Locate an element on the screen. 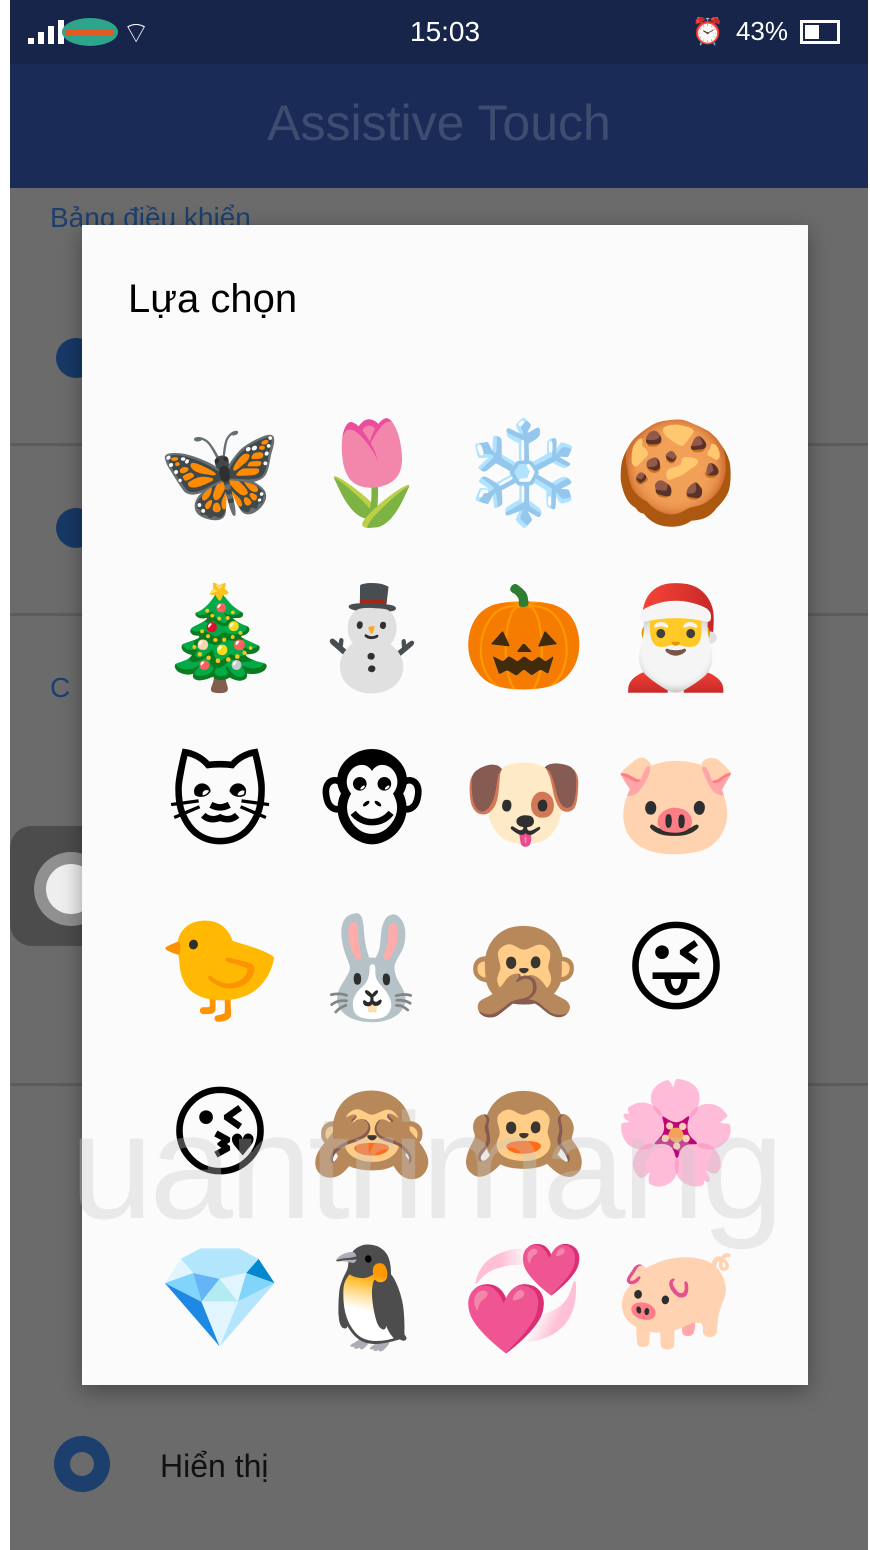  alarm-icon: ⏰ is located at coordinates (707, 31).